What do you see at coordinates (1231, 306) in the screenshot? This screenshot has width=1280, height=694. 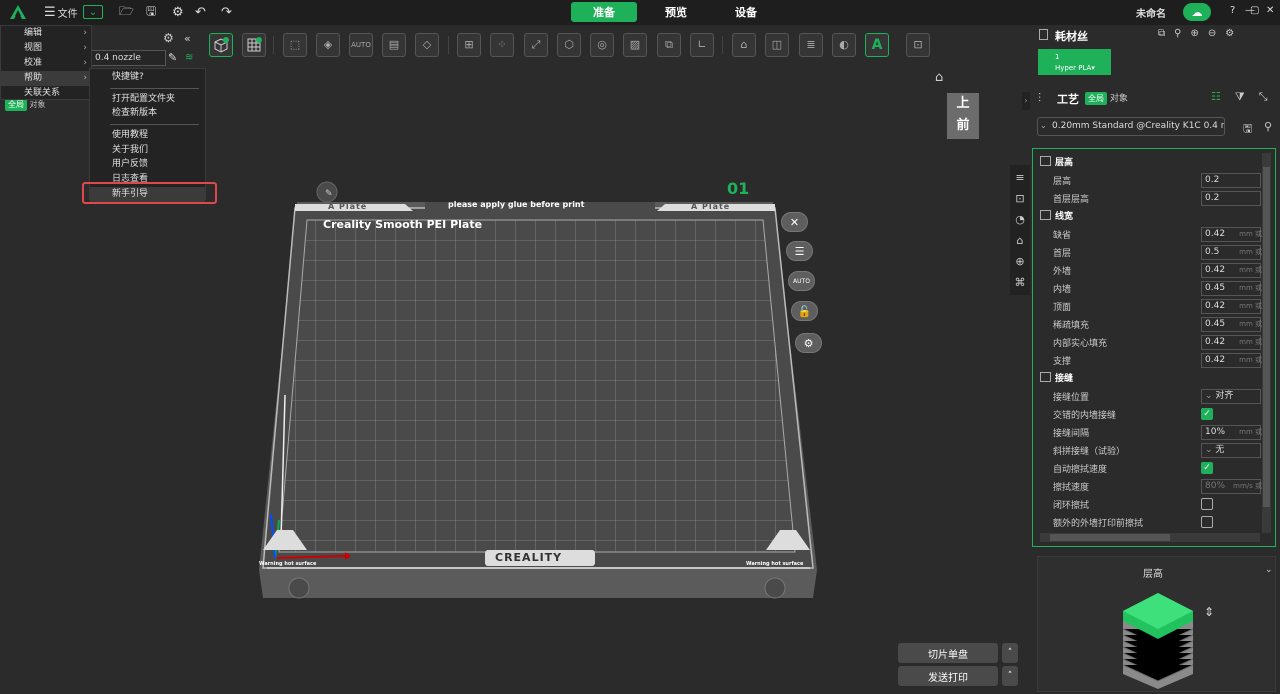 I see `top-surface-width-input: 0.42 mm 或` at bounding box center [1231, 306].